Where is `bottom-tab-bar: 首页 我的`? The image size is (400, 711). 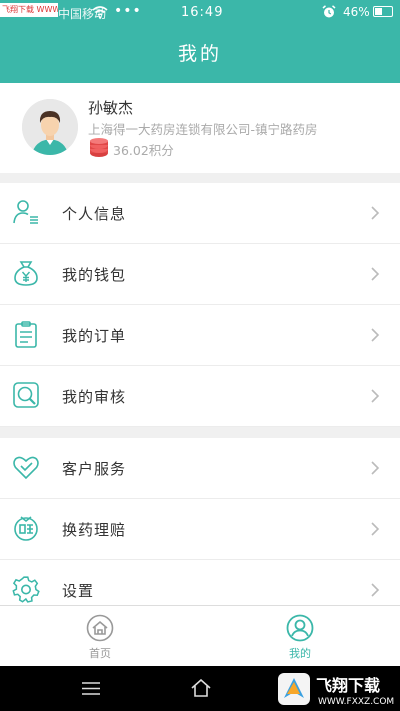 bottom-tab-bar: 首页 我的 is located at coordinates (200, 635).